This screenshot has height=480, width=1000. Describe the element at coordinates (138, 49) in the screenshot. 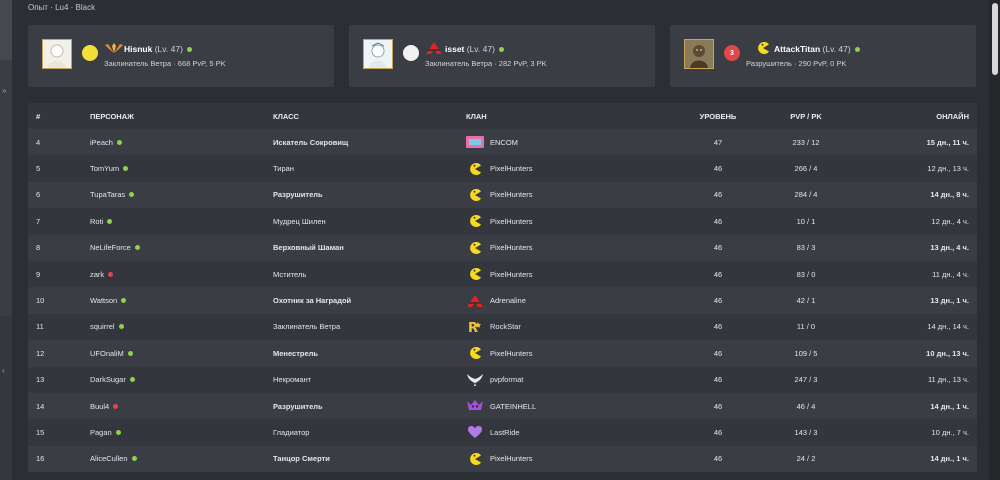

I see `player-name-text: Hisnuk` at that location.